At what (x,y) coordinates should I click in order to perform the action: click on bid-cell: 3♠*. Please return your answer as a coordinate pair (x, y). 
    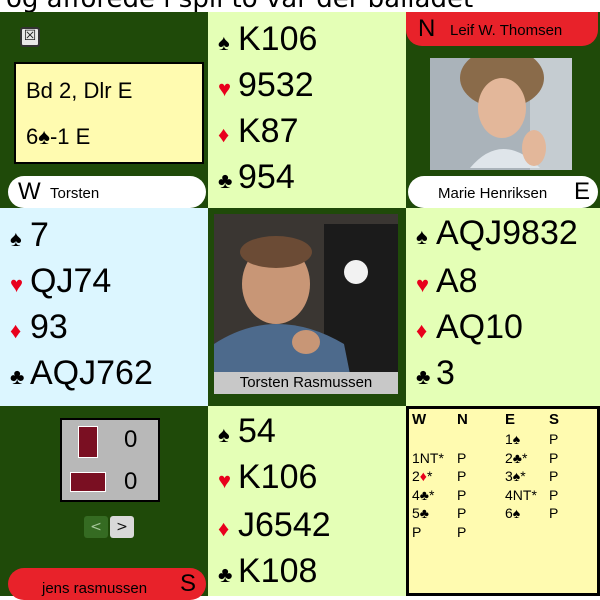
    Looking at the image, I should click on (515, 476).